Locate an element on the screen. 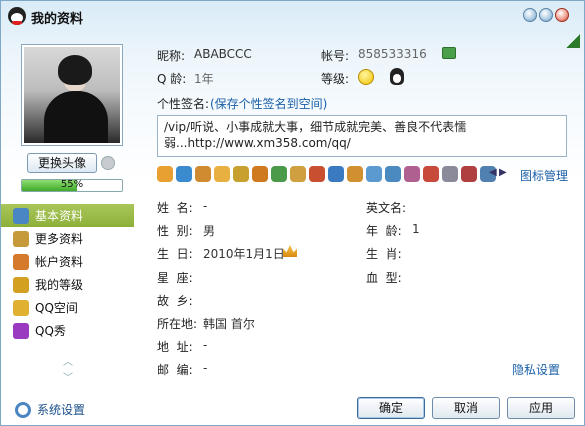 The height and width of the screenshot is (426, 585). gender-value: 男 is located at coordinates (209, 231).